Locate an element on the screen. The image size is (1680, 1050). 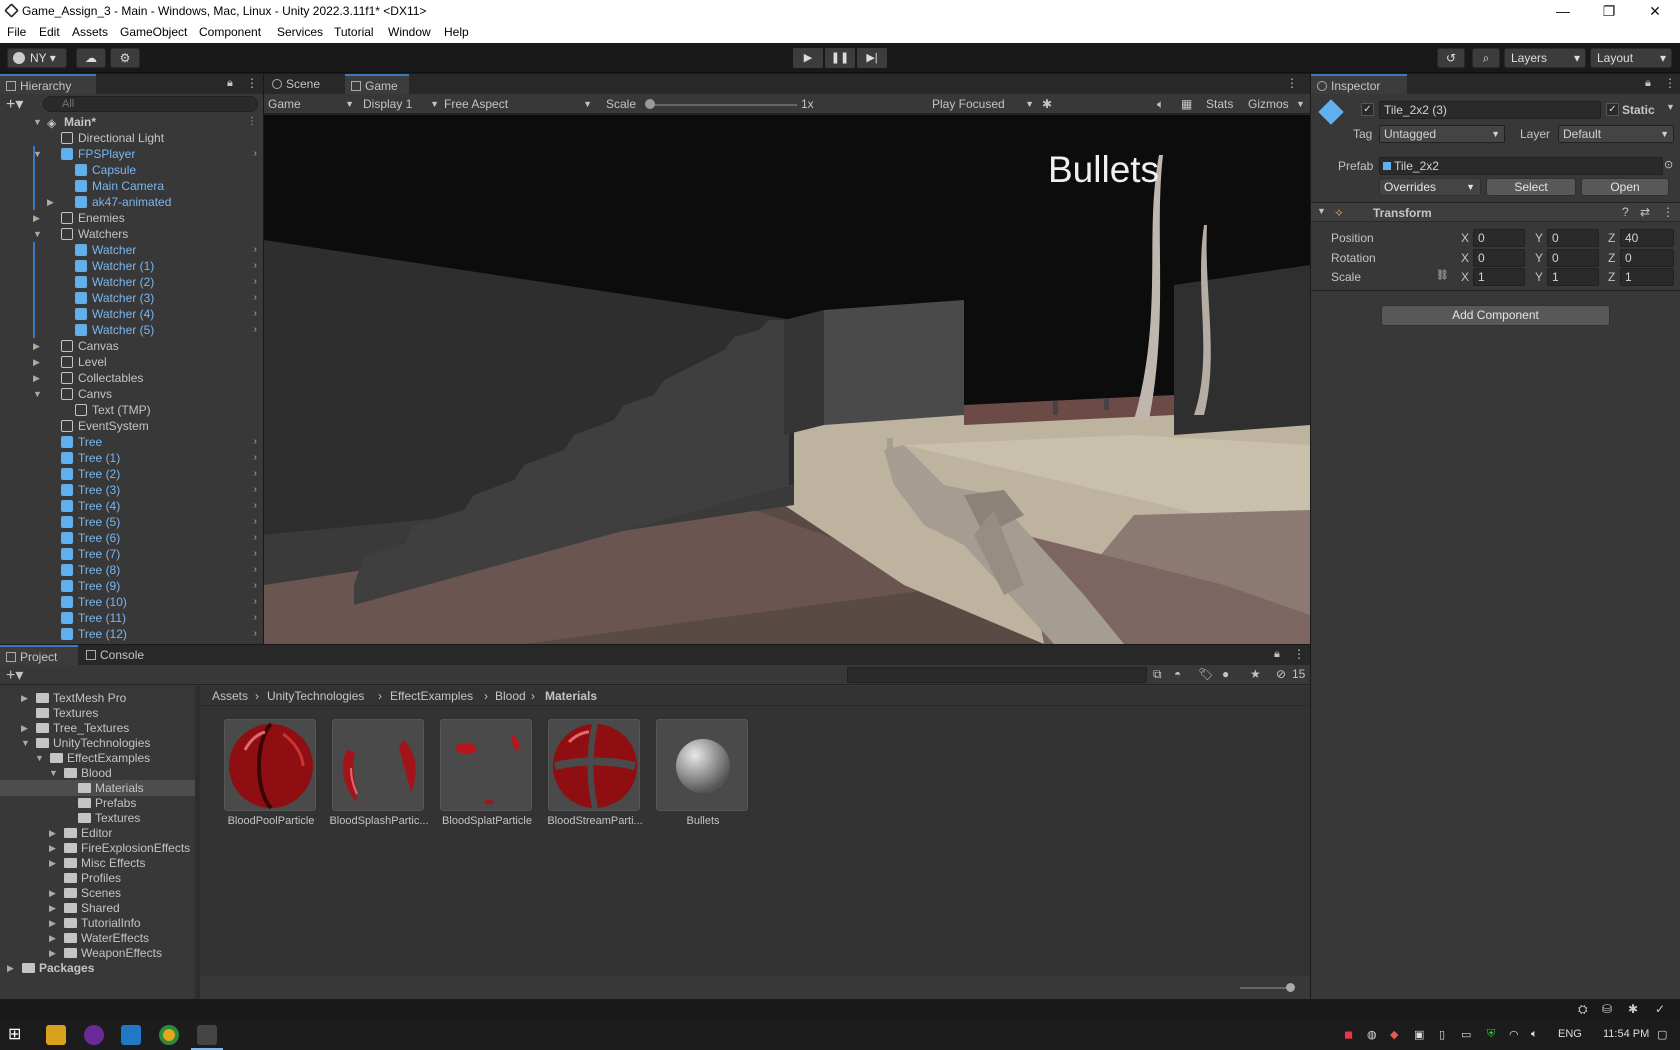
tab-hierarchy: Hierarchy is located at coordinates (48, 84).